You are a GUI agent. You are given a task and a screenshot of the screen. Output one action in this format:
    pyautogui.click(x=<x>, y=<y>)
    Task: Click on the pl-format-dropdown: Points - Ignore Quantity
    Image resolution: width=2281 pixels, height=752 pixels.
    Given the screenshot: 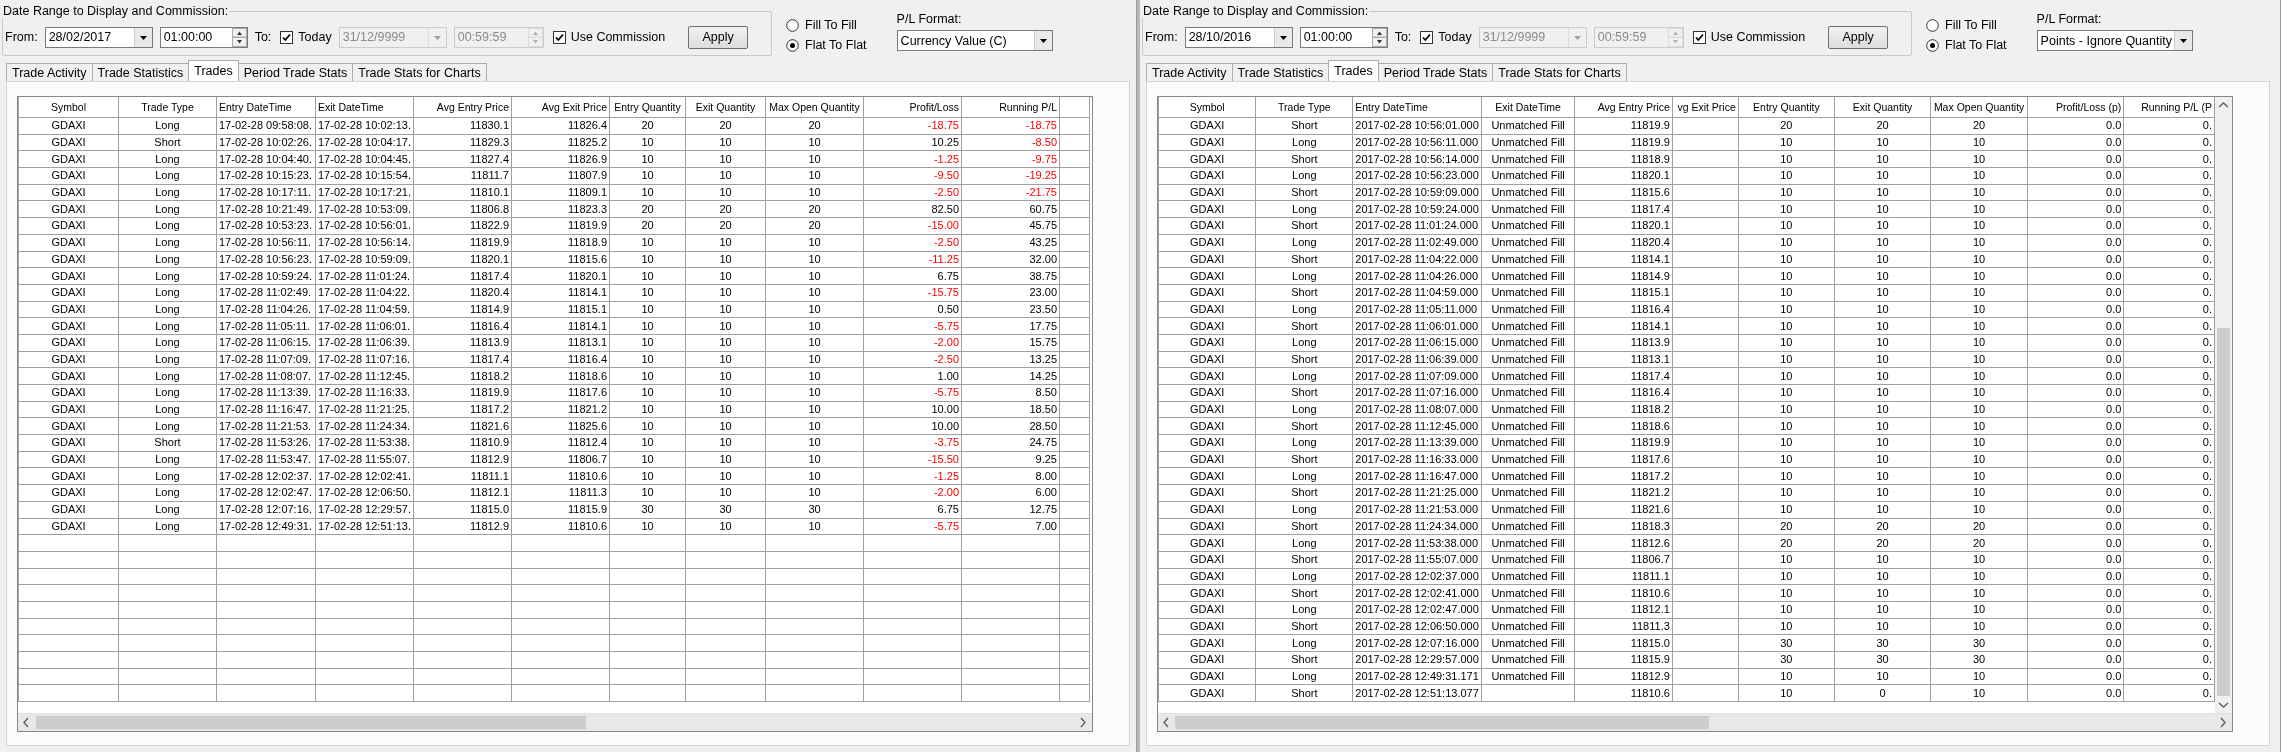 What is the action you would take?
    pyautogui.click(x=2114, y=40)
    